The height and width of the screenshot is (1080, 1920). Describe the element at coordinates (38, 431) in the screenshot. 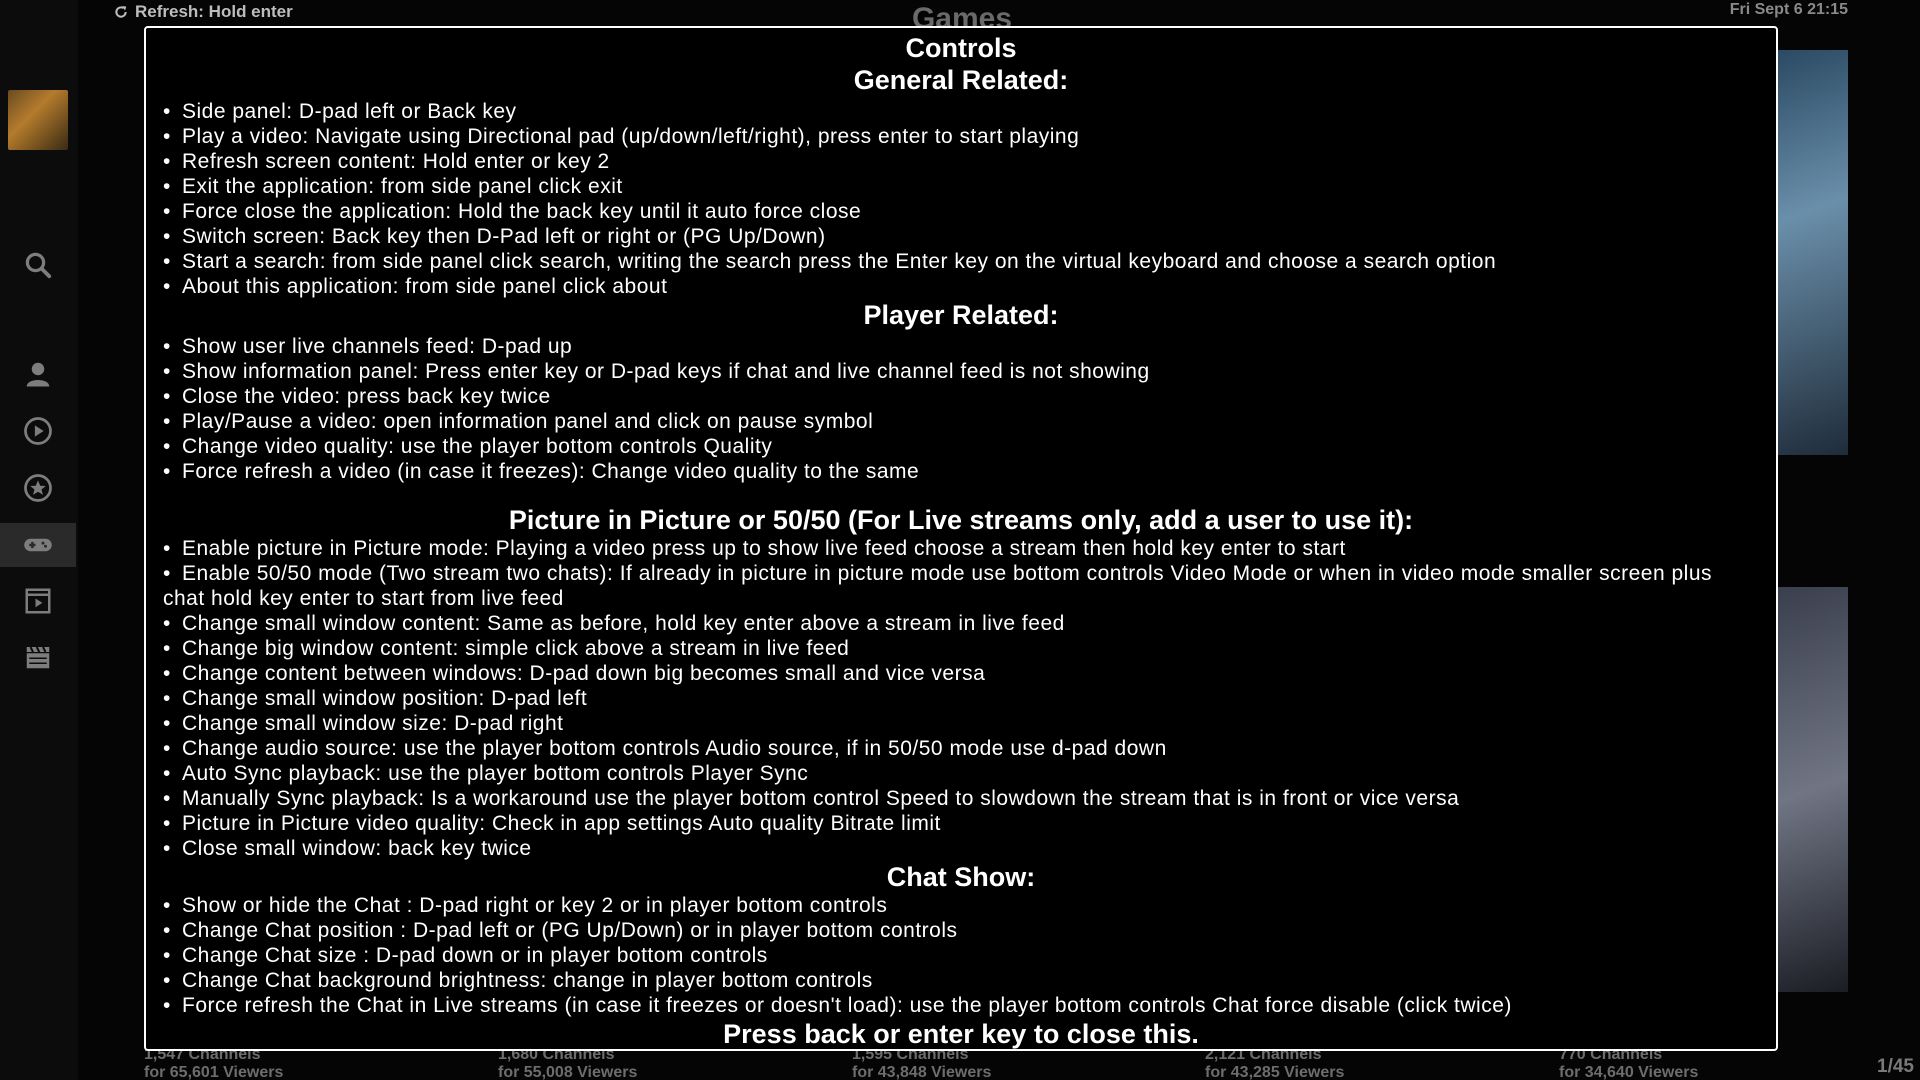

I see `play-circle-icon` at that location.